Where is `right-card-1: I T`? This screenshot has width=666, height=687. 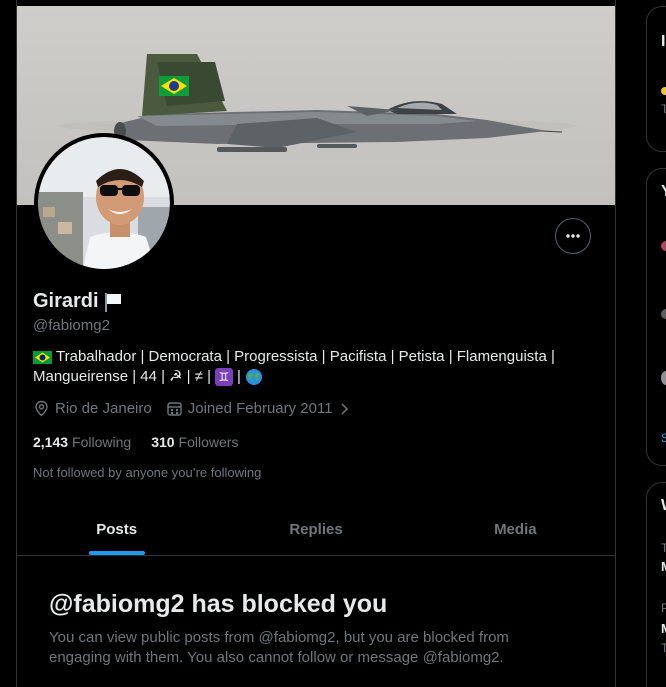 right-card-1: I T is located at coordinates (656, 79).